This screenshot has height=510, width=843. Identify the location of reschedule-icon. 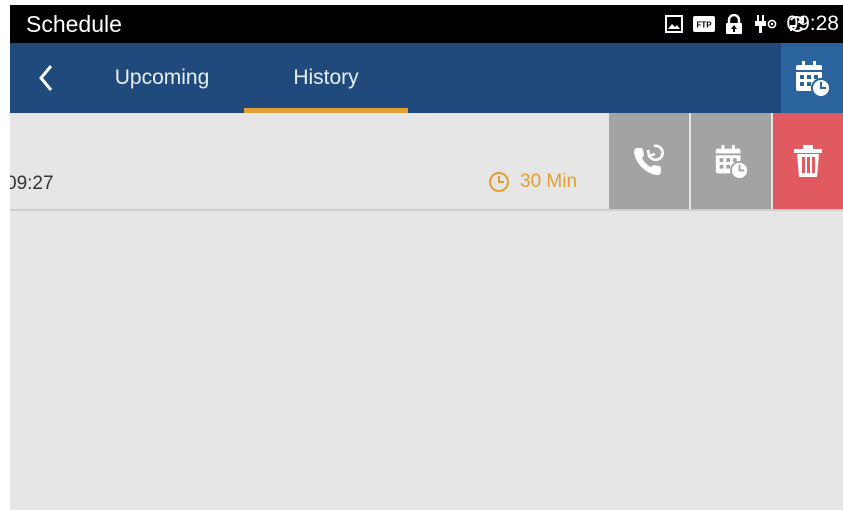
(732, 162).